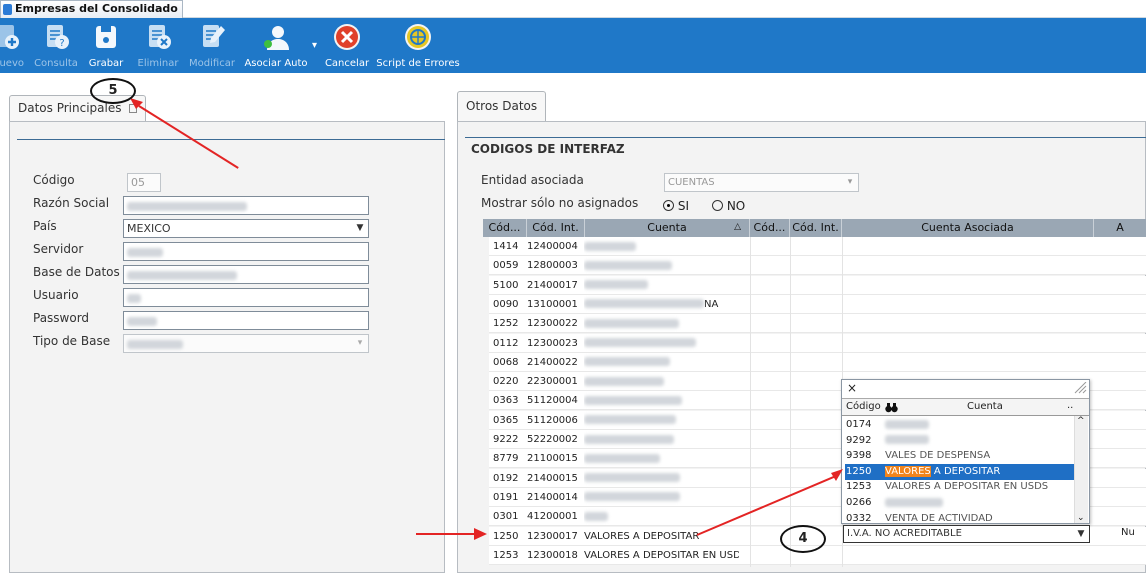 The image size is (1146, 573). I want to click on consulta-button: ? Consulta, so click(56, 45).